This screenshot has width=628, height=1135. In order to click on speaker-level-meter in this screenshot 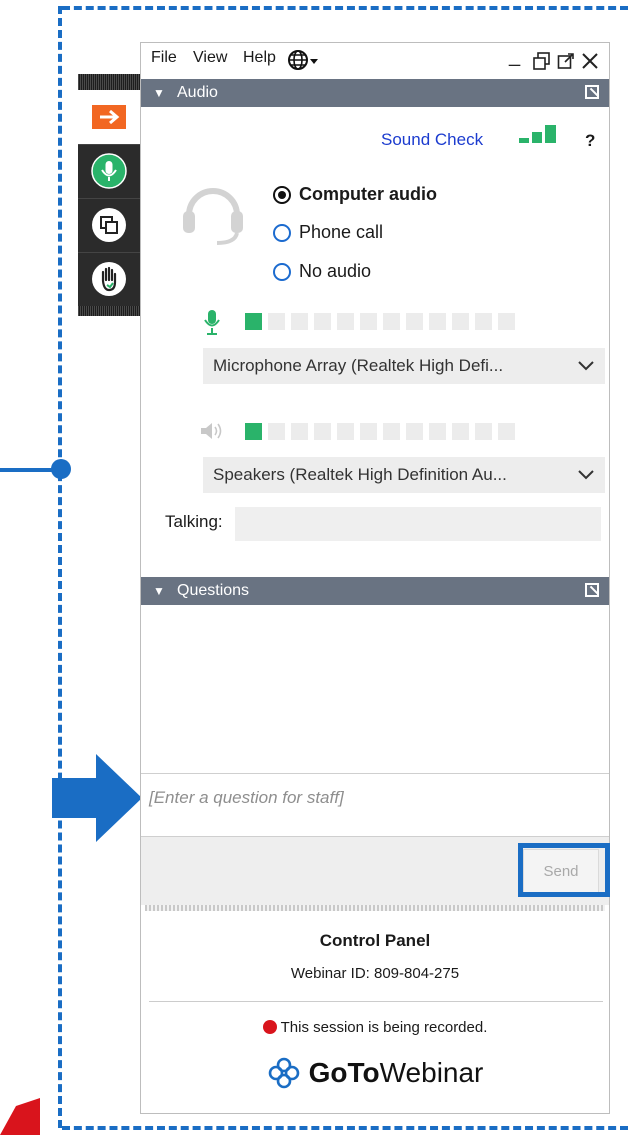, I will do `click(380, 431)`.